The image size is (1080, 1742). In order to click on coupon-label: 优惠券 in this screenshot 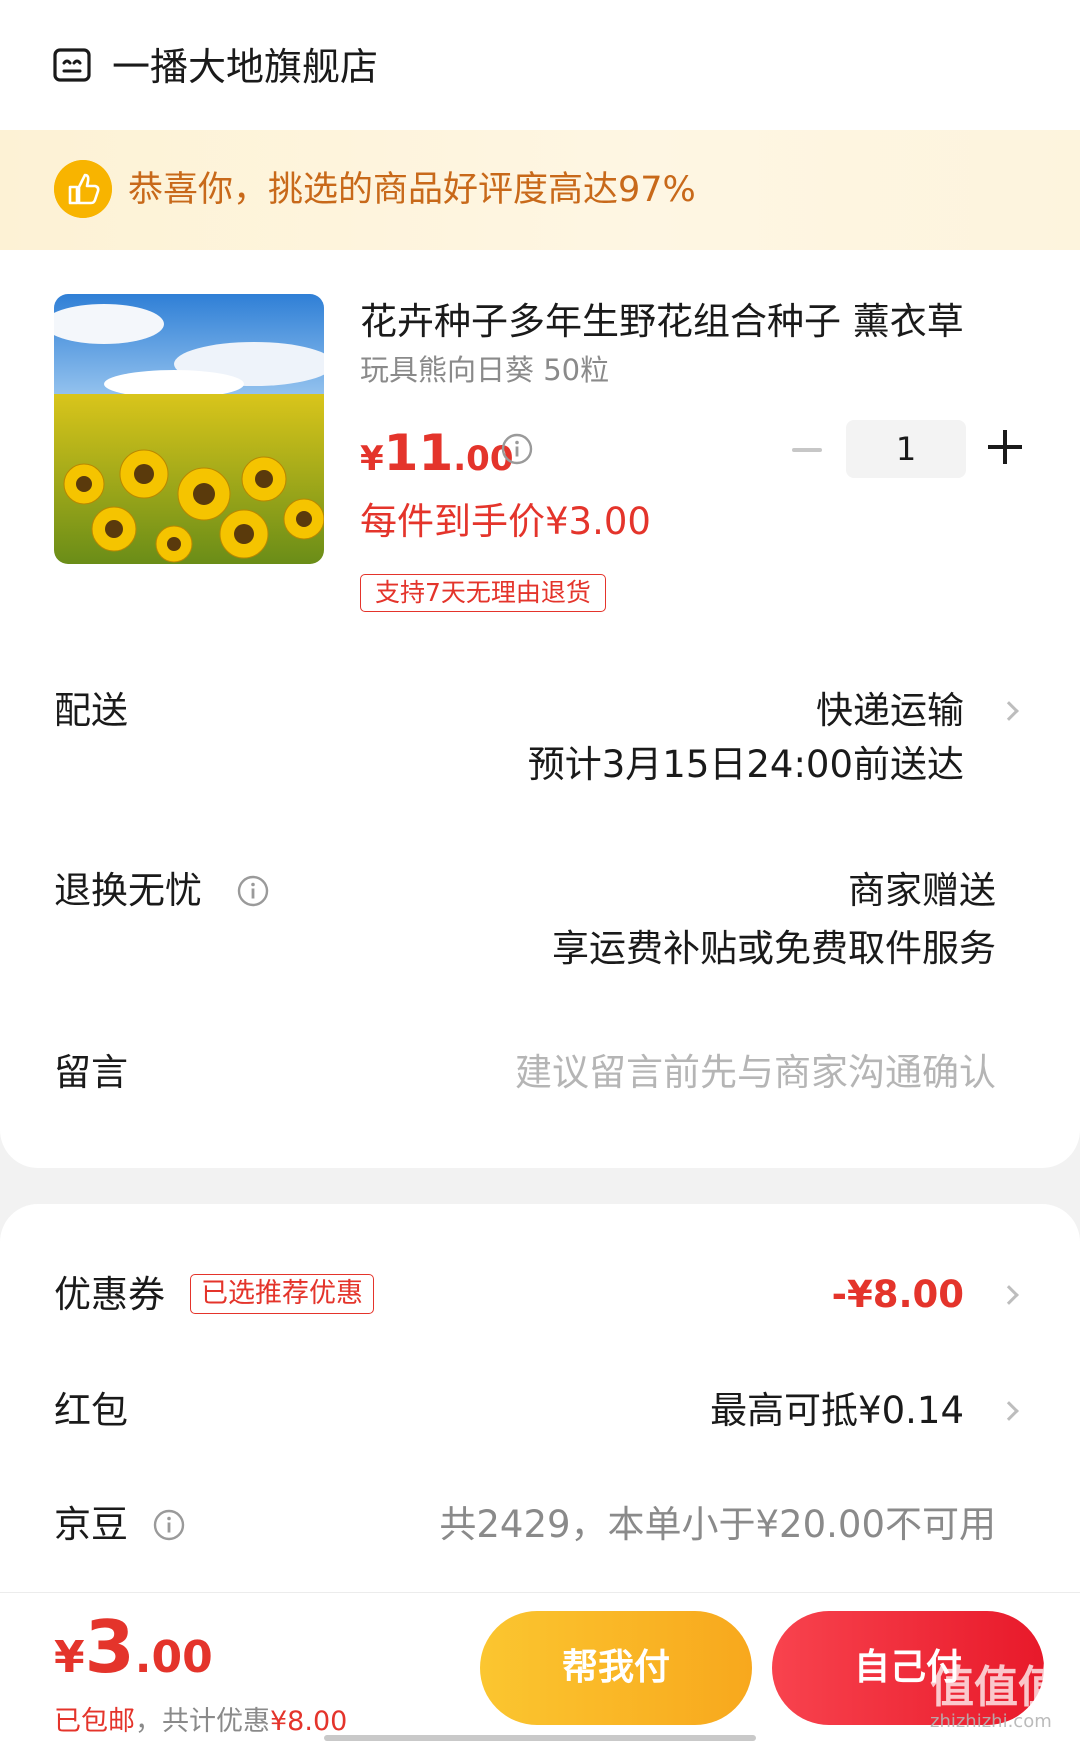, I will do `click(109, 1294)`.